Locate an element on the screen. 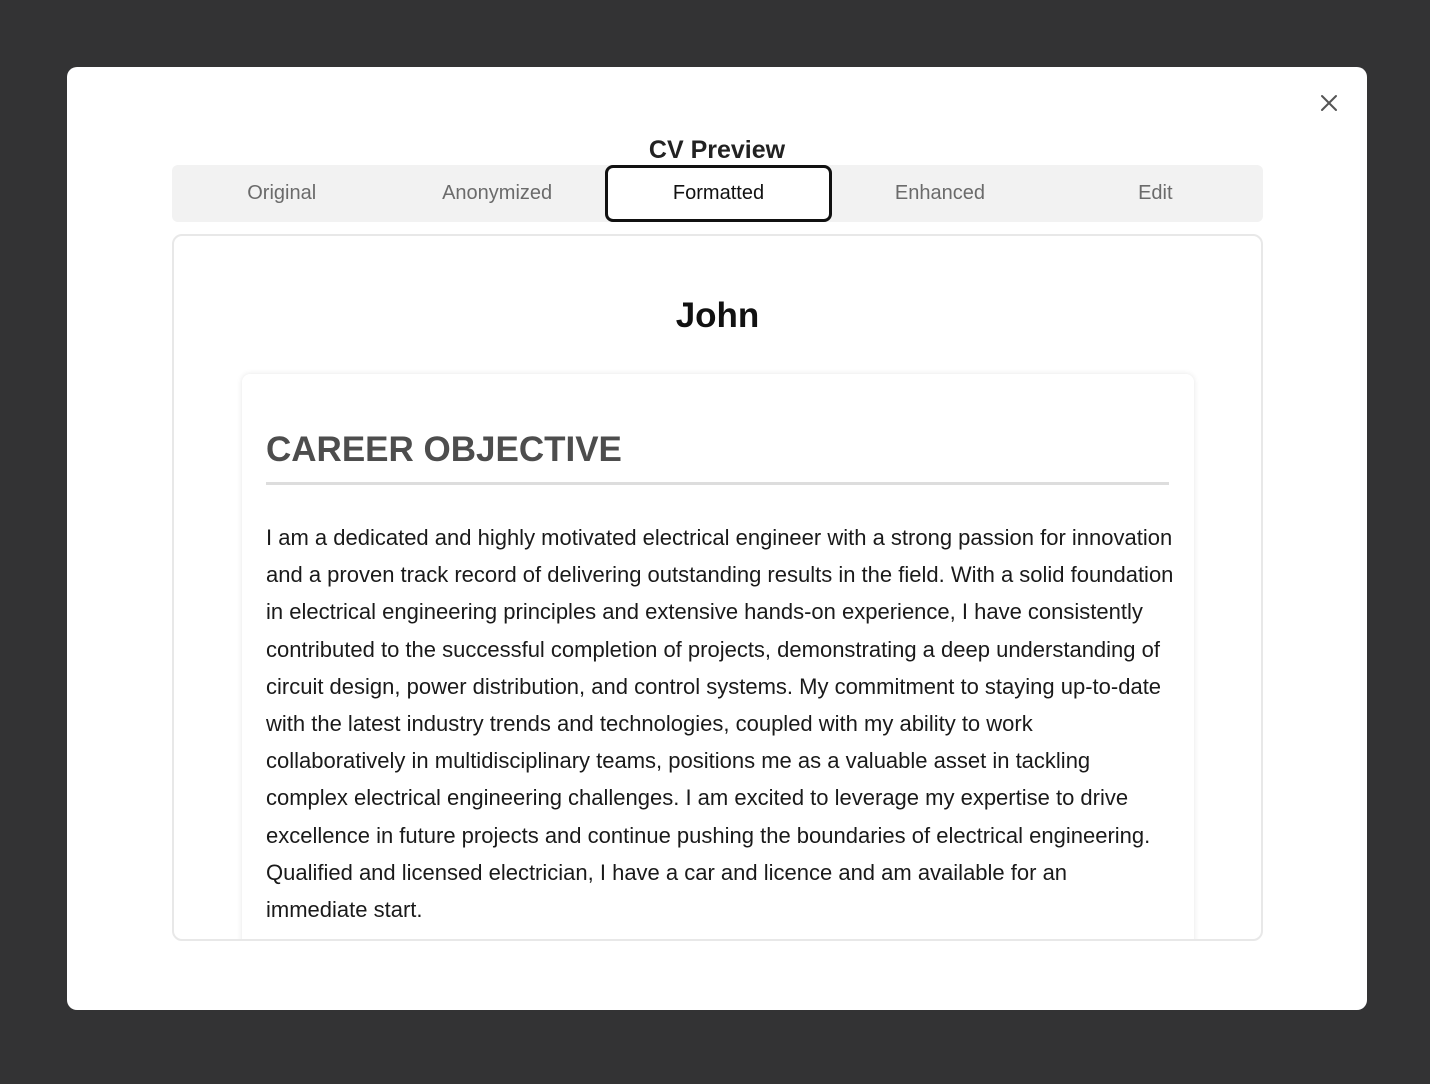 This screenshot has height=1084, width=1430. close-icon is located at coordinates (1329, 103).